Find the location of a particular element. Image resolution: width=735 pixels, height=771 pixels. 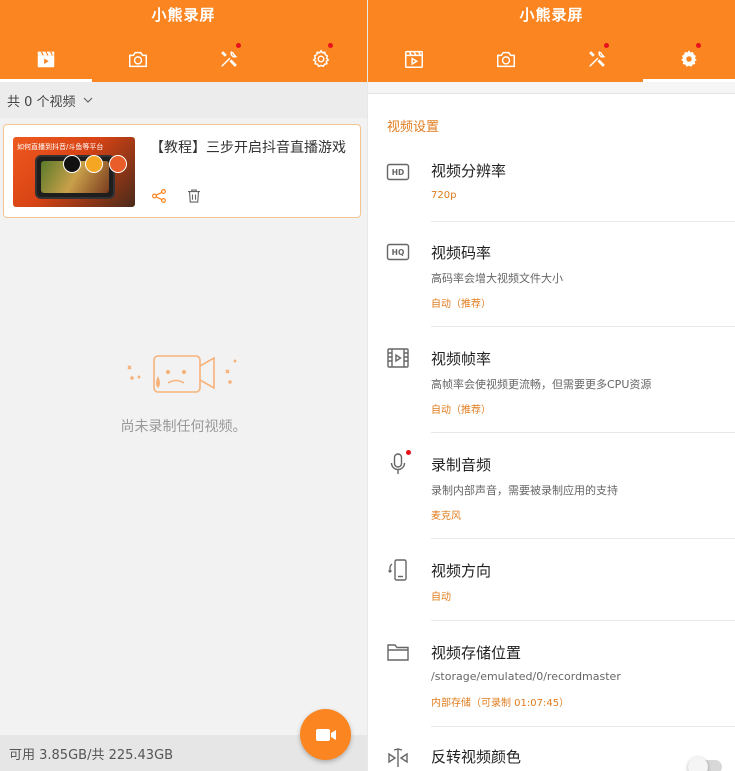

setting-value: 720p is located at coordinates (444, 195).